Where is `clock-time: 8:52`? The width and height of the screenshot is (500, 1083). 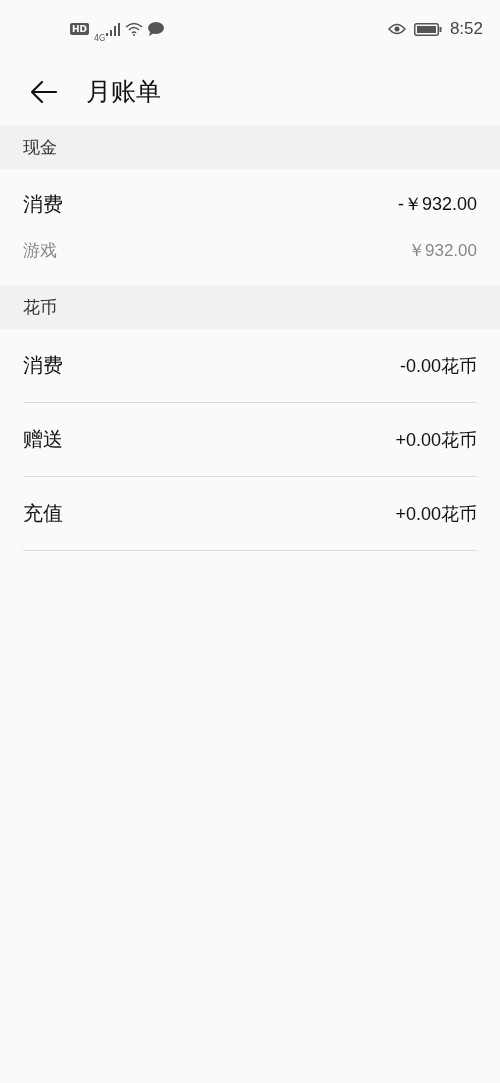 clock-time: 8:52 is located at coordinates (466, 29).